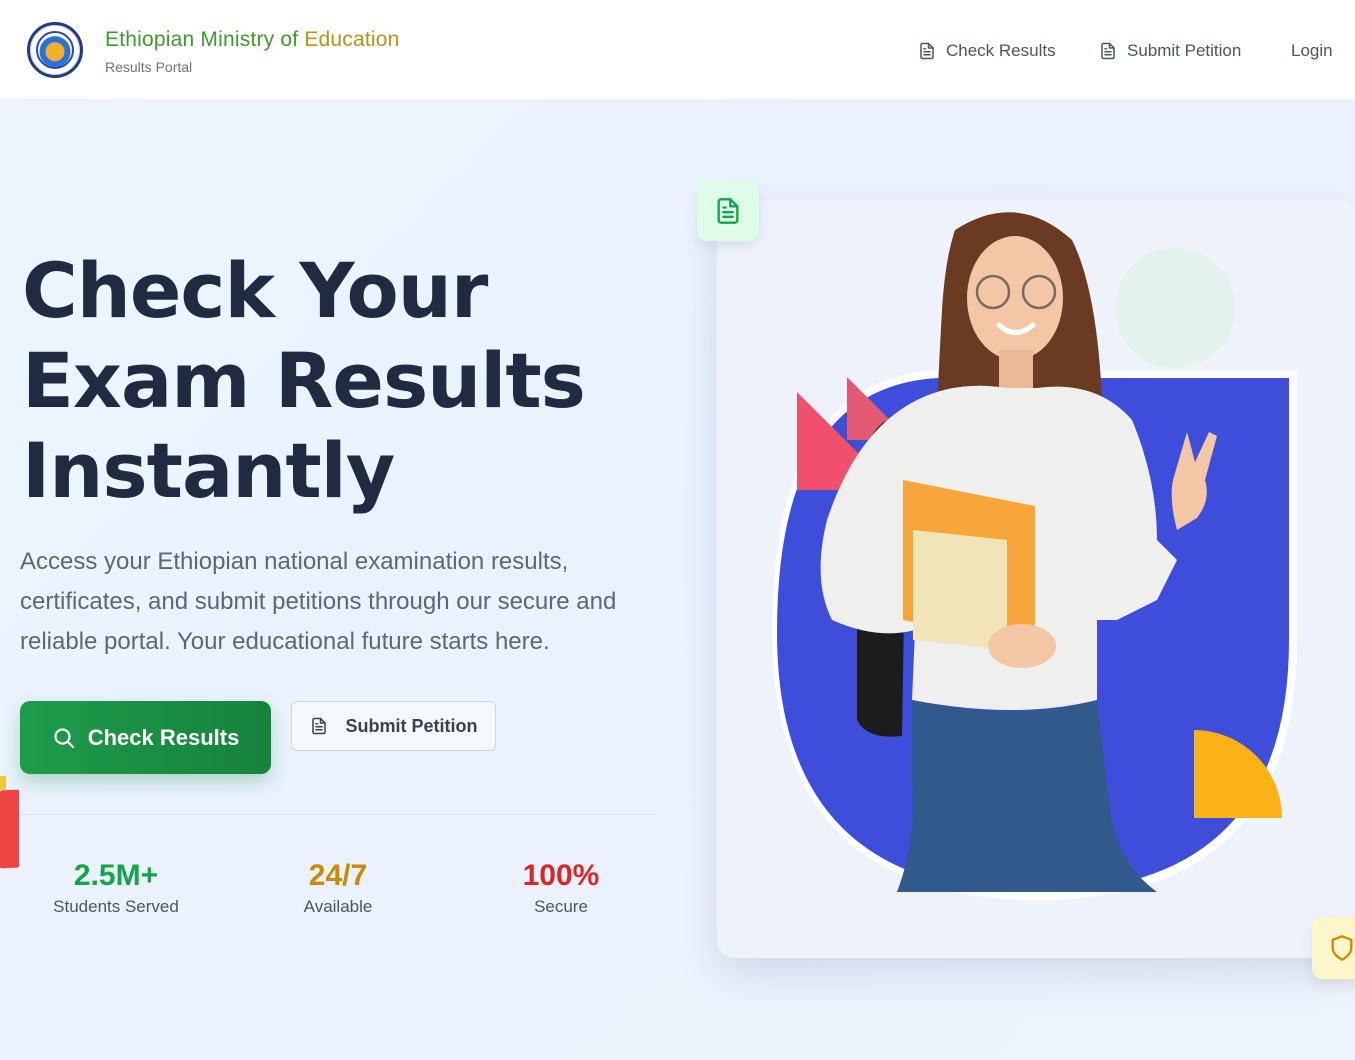 The width and height of the screenshot is (1355, 1060). What do you see at coordinates (338, 814) in the screenshot?
I see `stats-divider` at bounding box center [338, 814].